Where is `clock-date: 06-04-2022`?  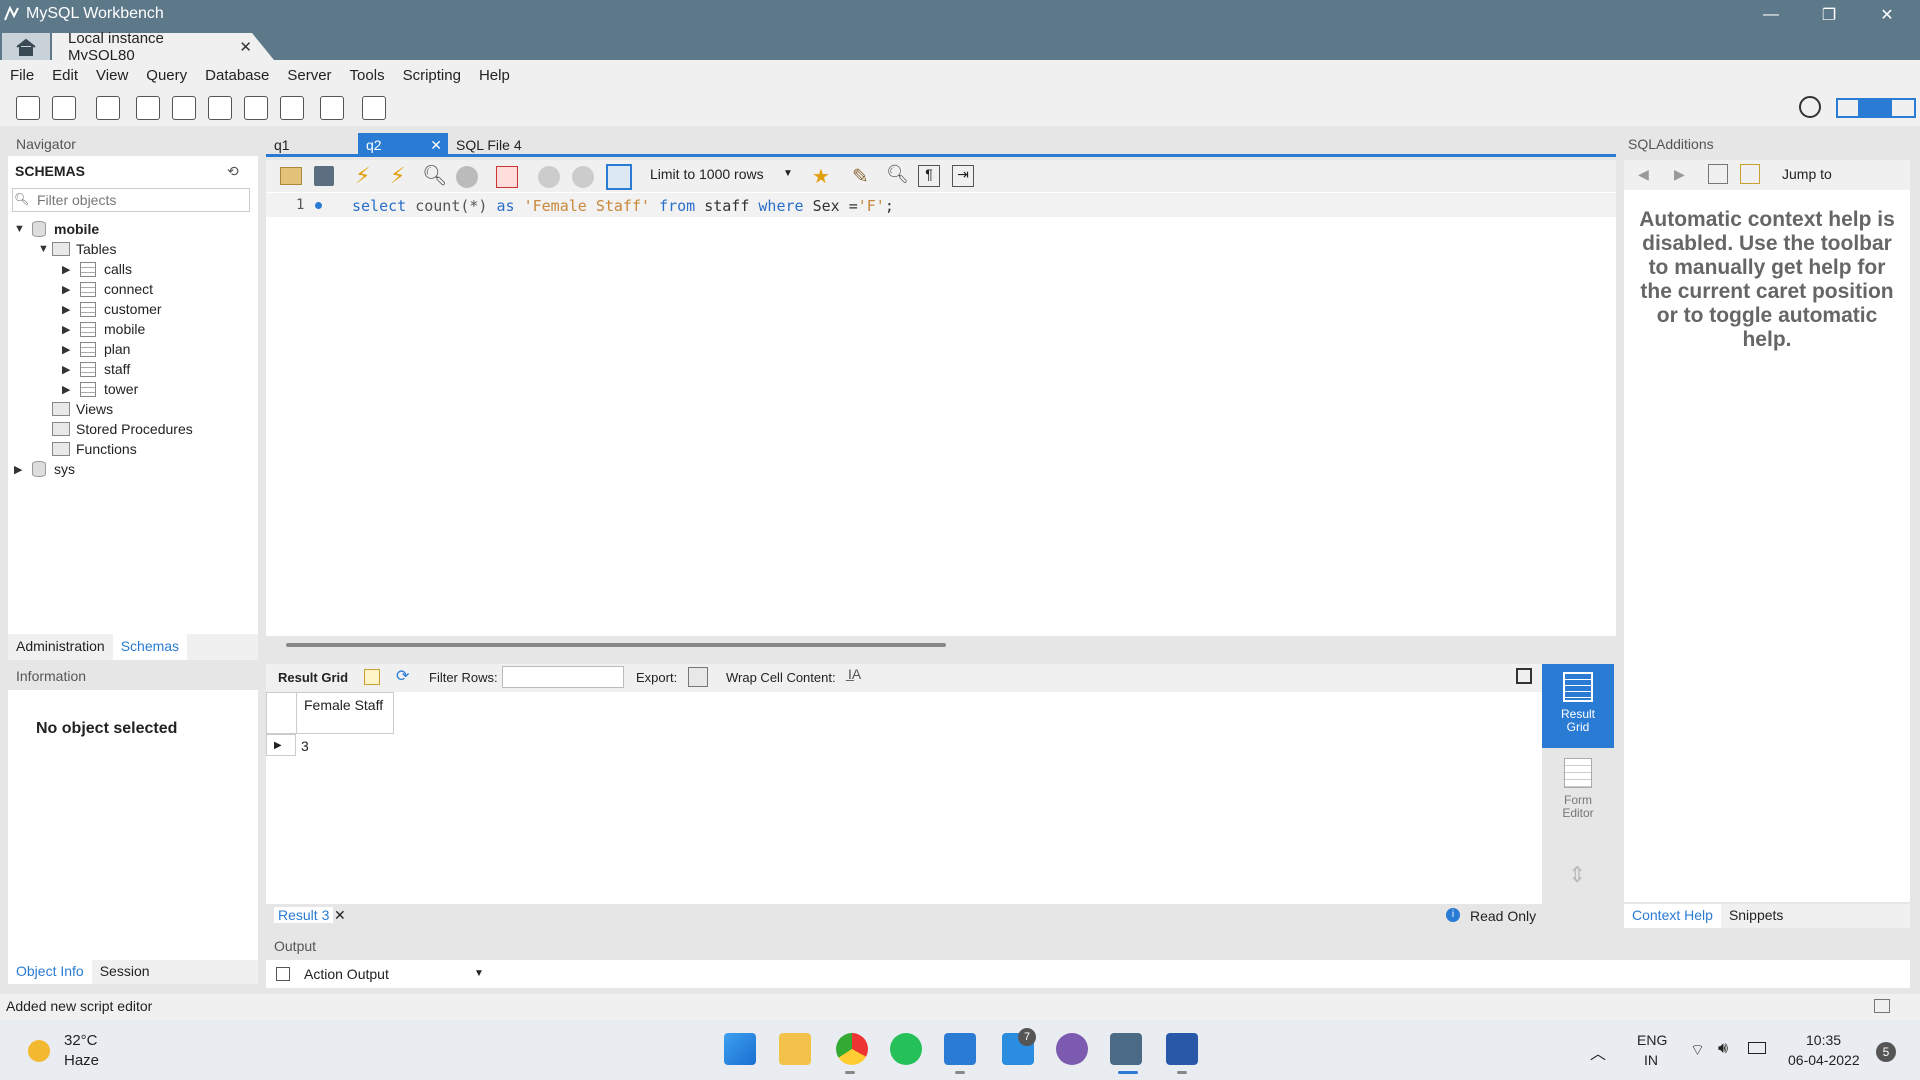 clock-date: 06-04-2022 is located at coordinates (1824, 1060).